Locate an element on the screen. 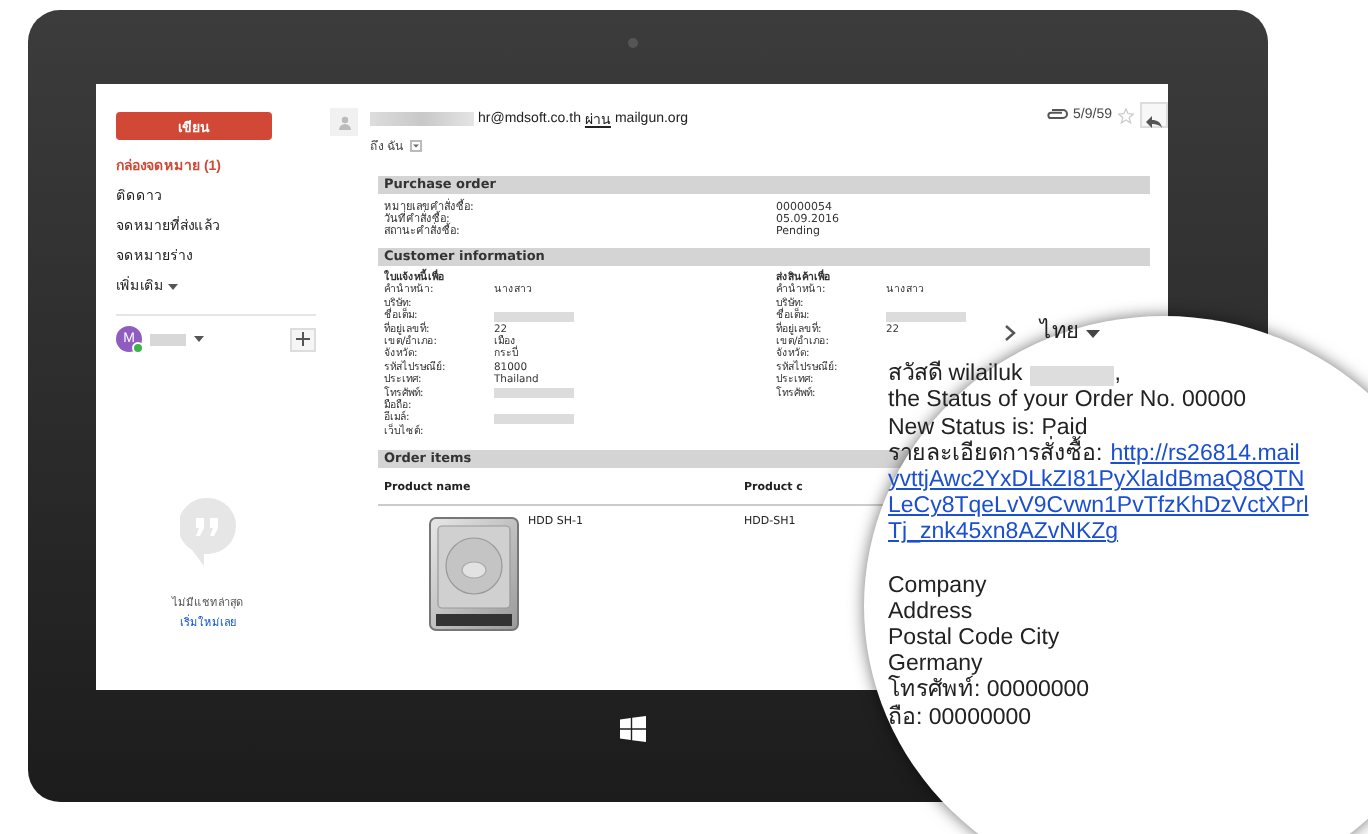 The width and height of the screenshot is (1368, 834). order-link: LeCy8TqeLvV9Cvwn1PvTfzKhDzVctXPrl is located at coordinates (1098, 507).